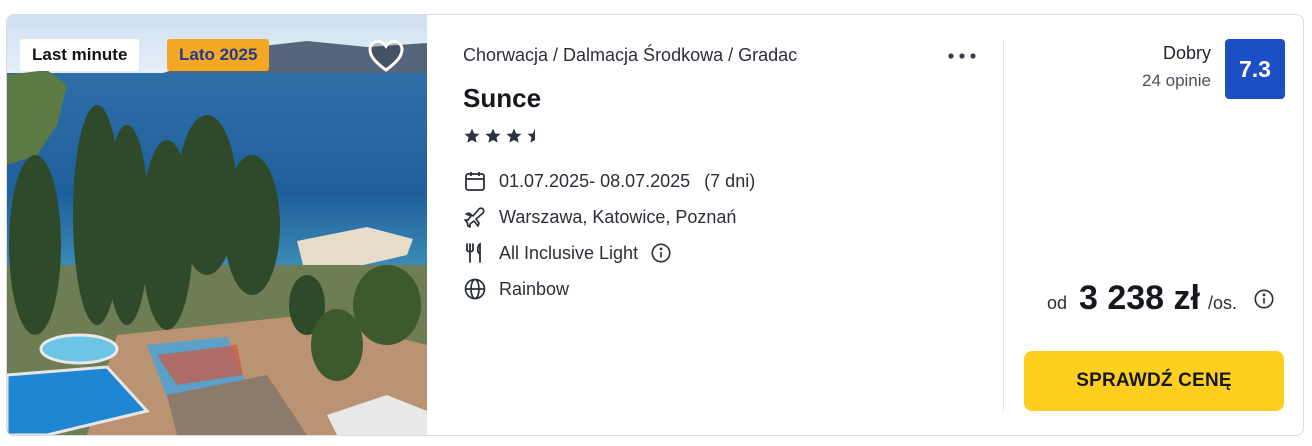 Image resolution: width=1312 pixels, height=446 pixels. I want to click on dates-row: 01.07.2025- 08.07.2025 (7 dni), so click(609, 181).